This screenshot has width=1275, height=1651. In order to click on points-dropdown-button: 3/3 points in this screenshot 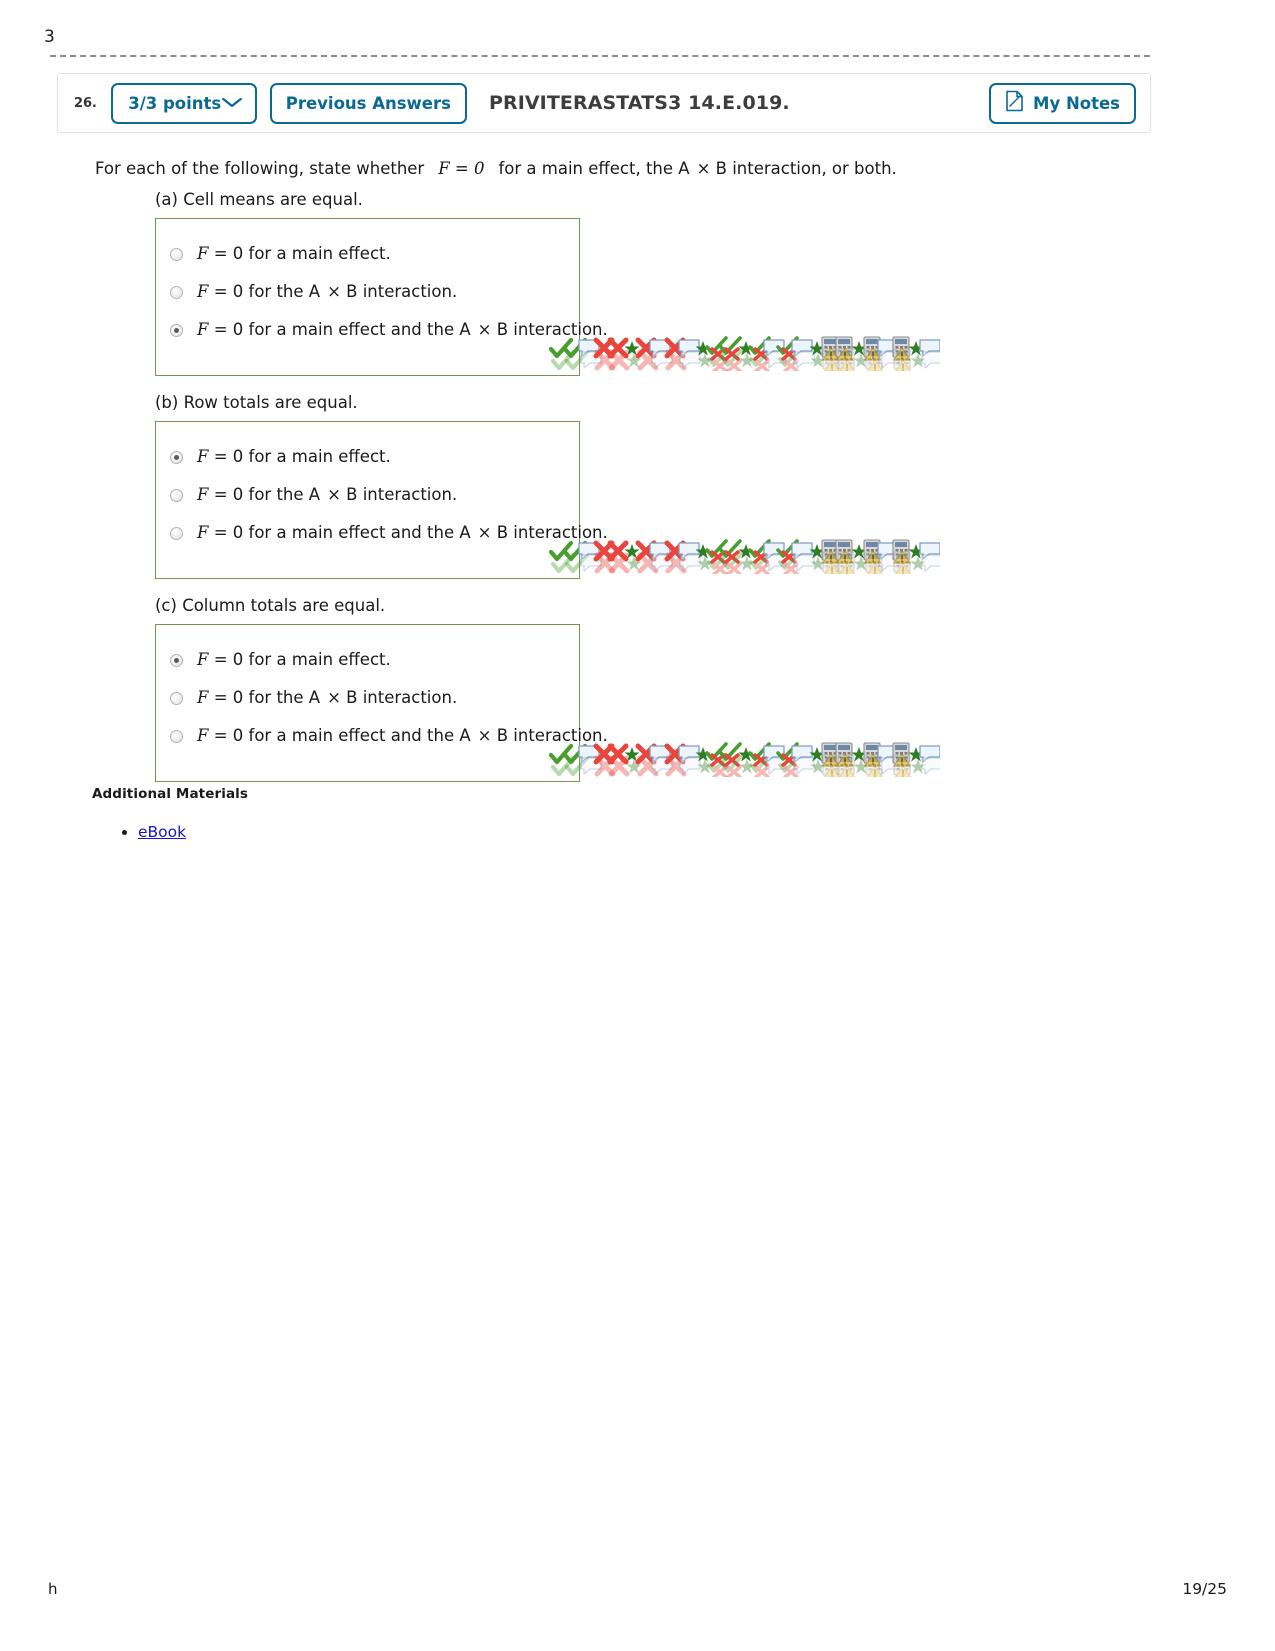, I will do `click(183, 103)`.